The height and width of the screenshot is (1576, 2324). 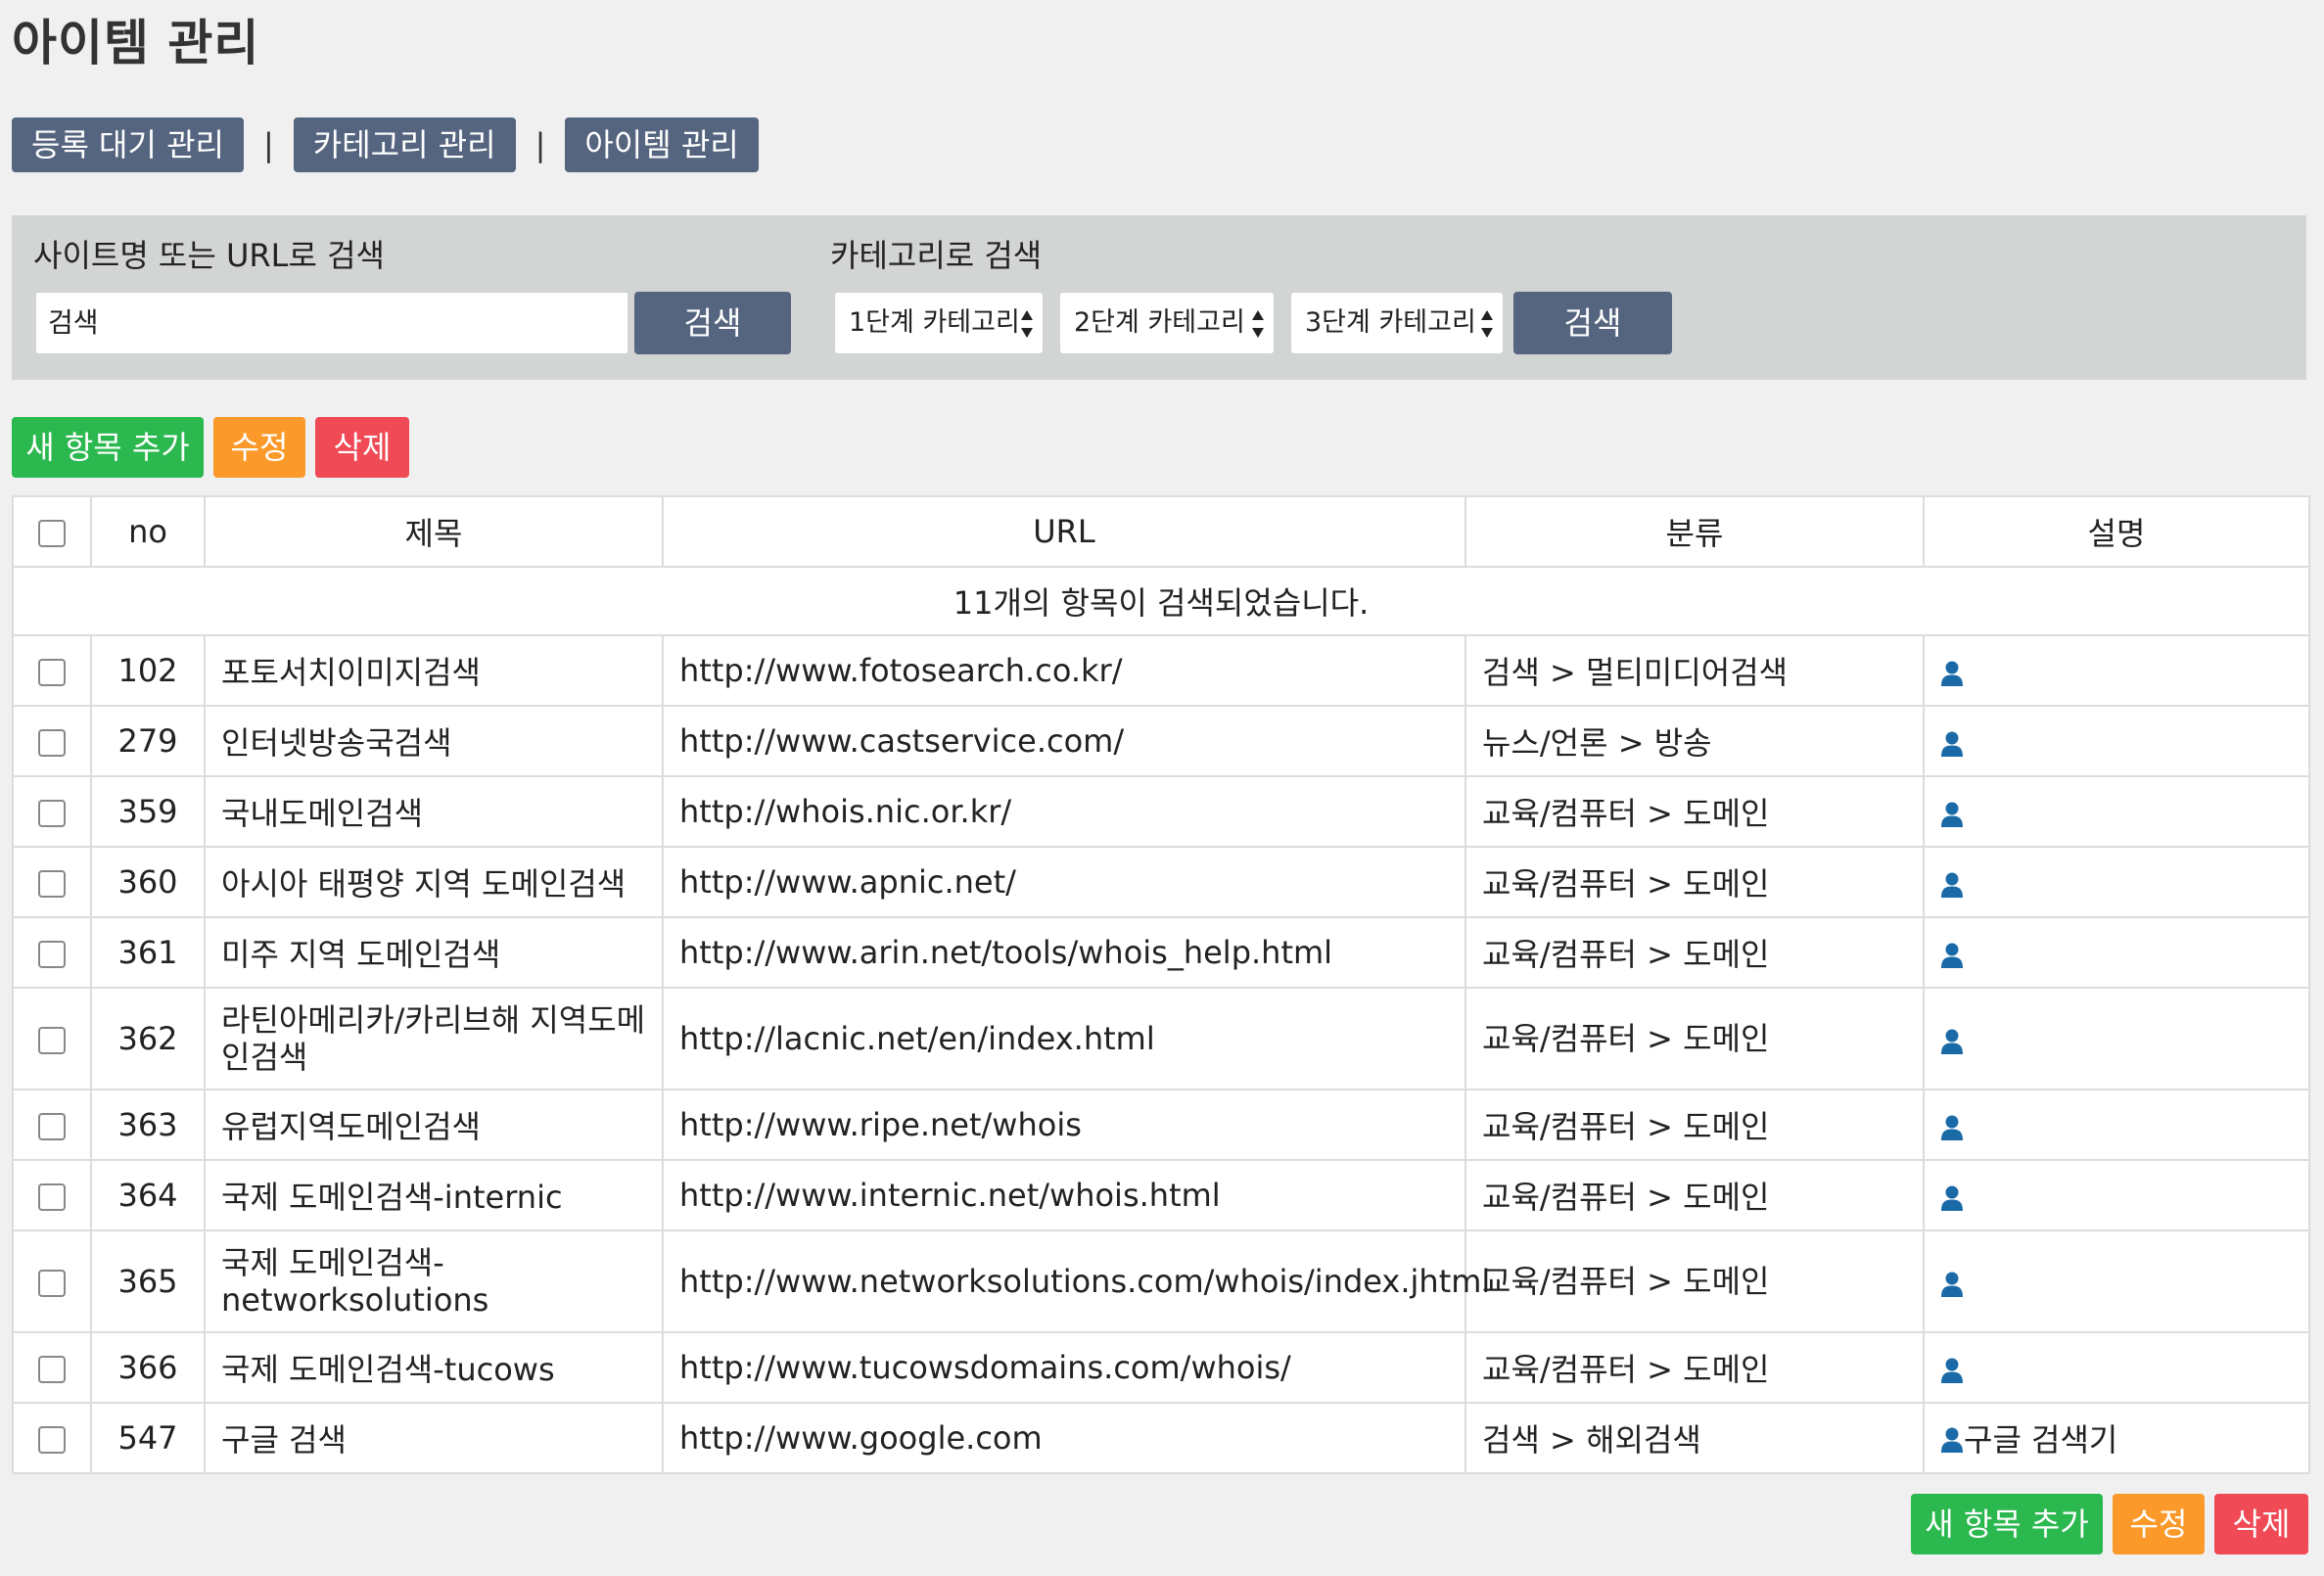 I want to click on delete-button-bottom: 삭제, so click(x=2261, y=1524).